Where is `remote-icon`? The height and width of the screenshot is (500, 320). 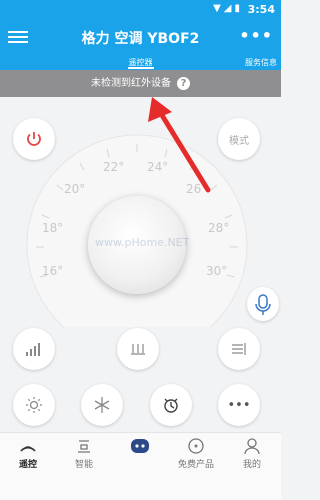
remote-icon is located at coordinates (28, 449).